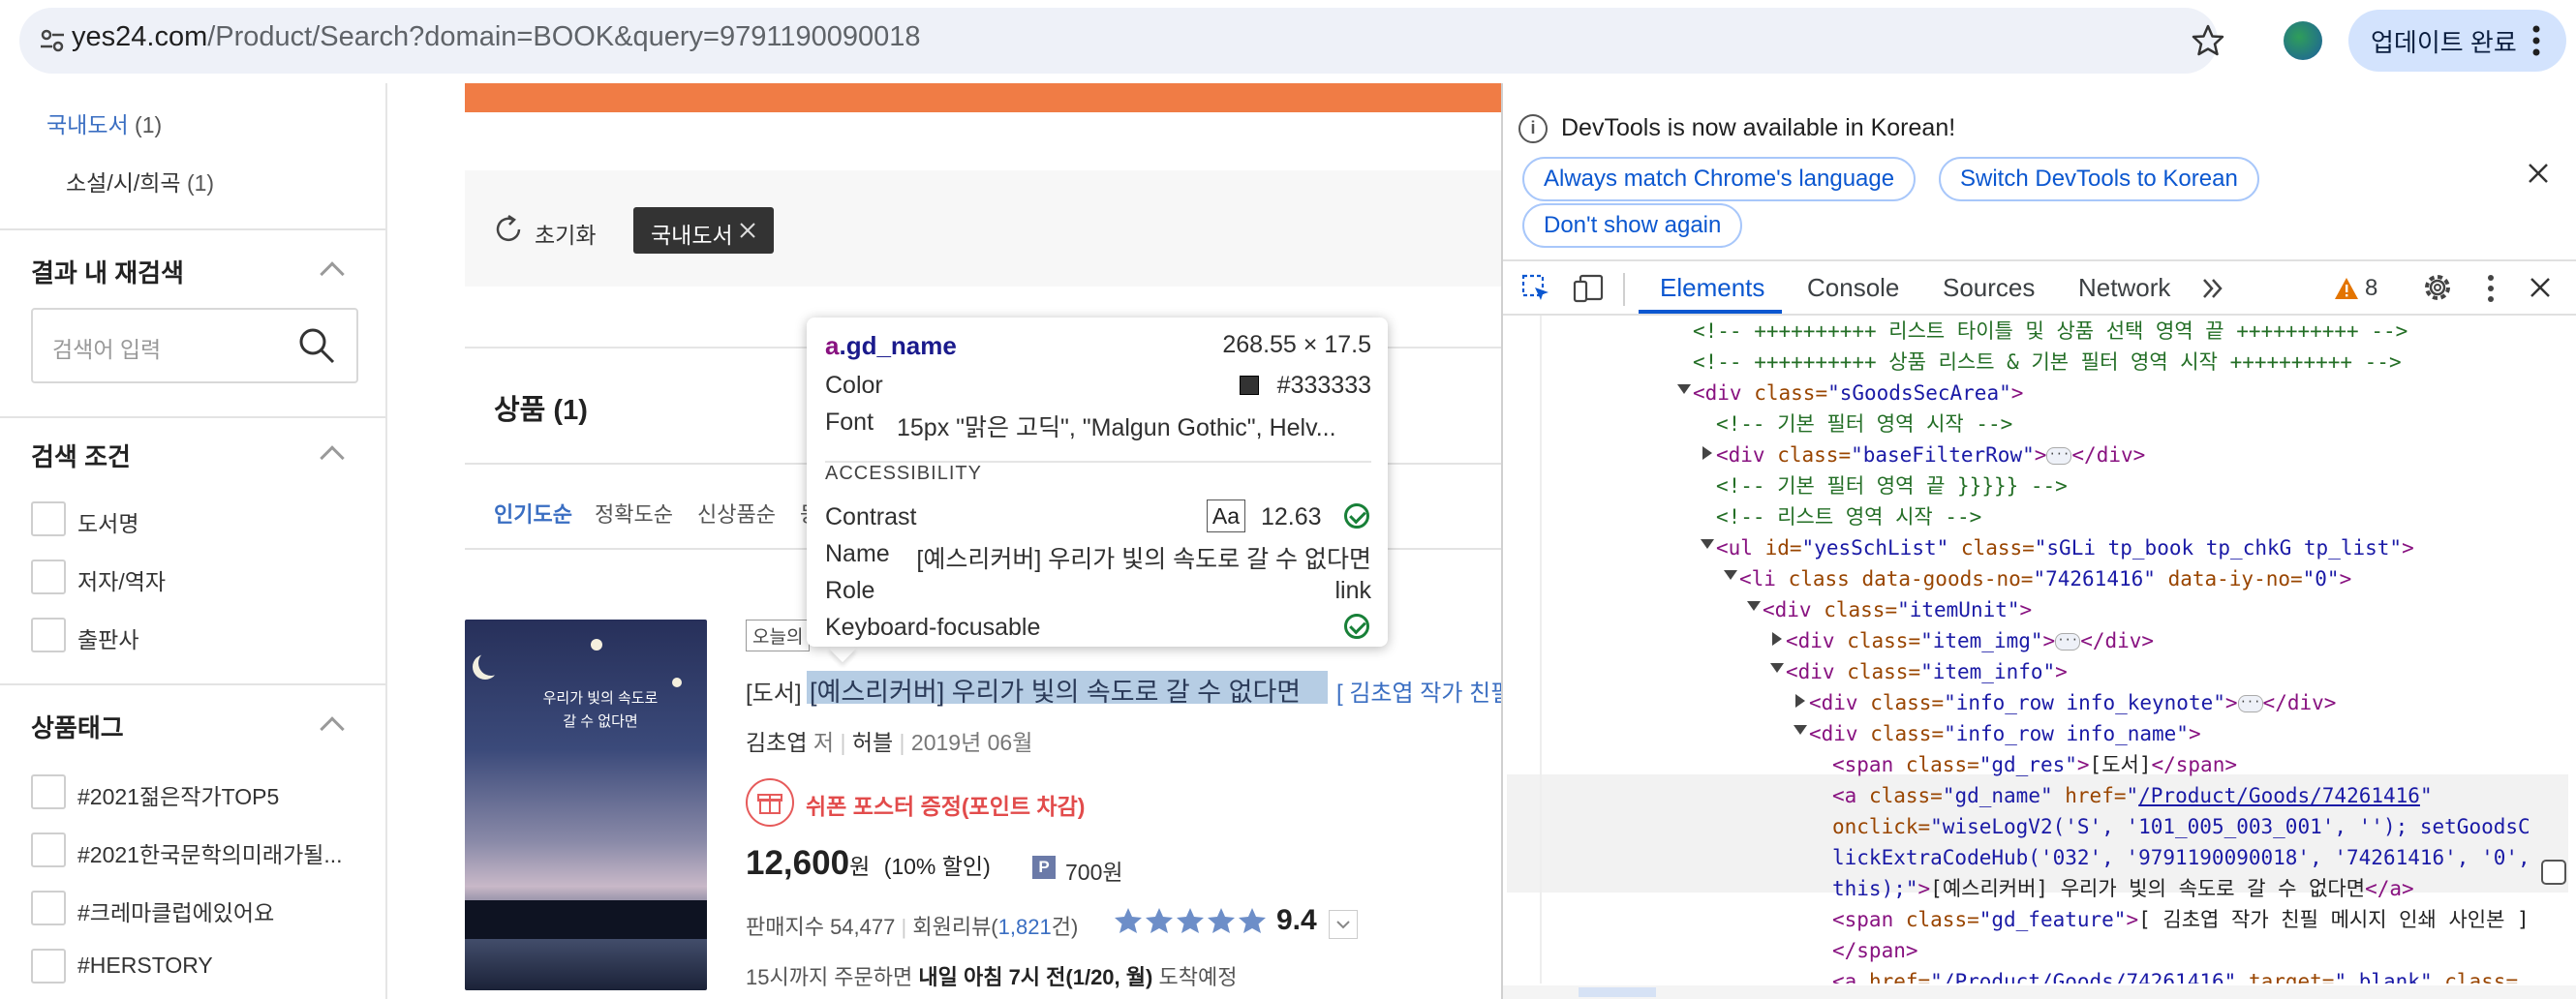  I want to click on rating-dropdown-icon, so click(1343, 924).